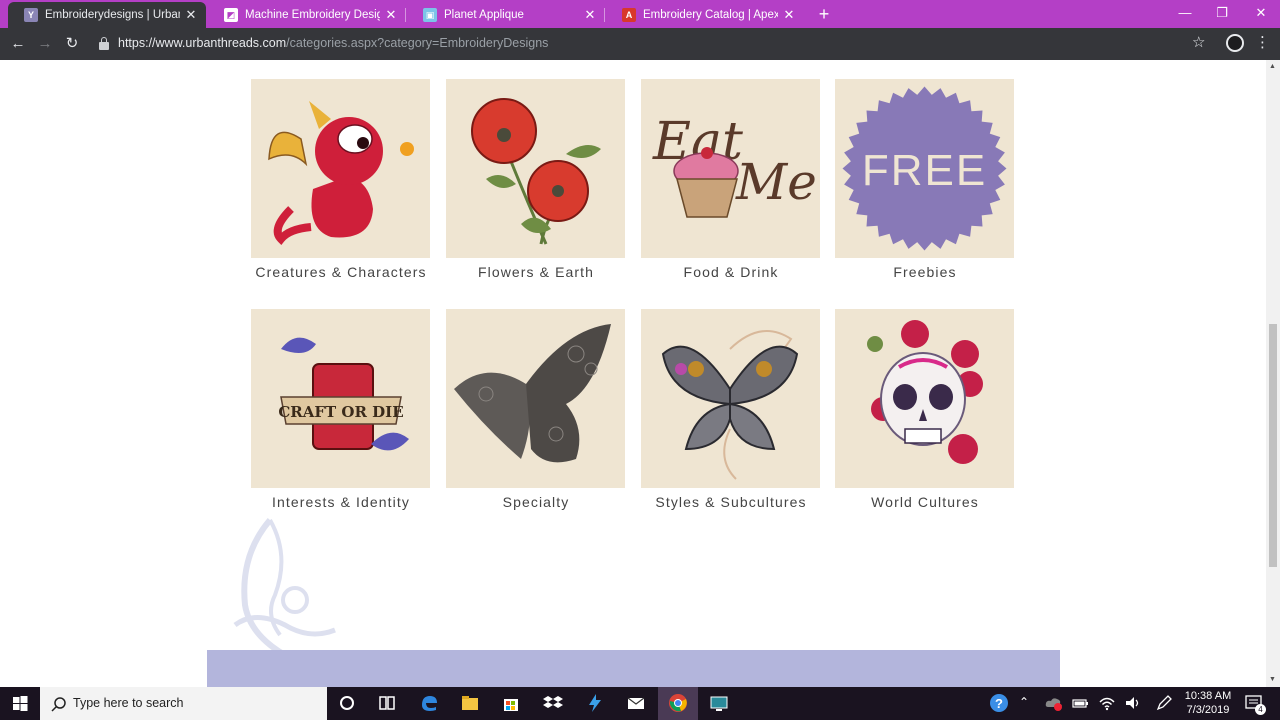  I want to click on category-interests-identity: CRAFT OR DIE Interests & Identity, so click(341, 409).